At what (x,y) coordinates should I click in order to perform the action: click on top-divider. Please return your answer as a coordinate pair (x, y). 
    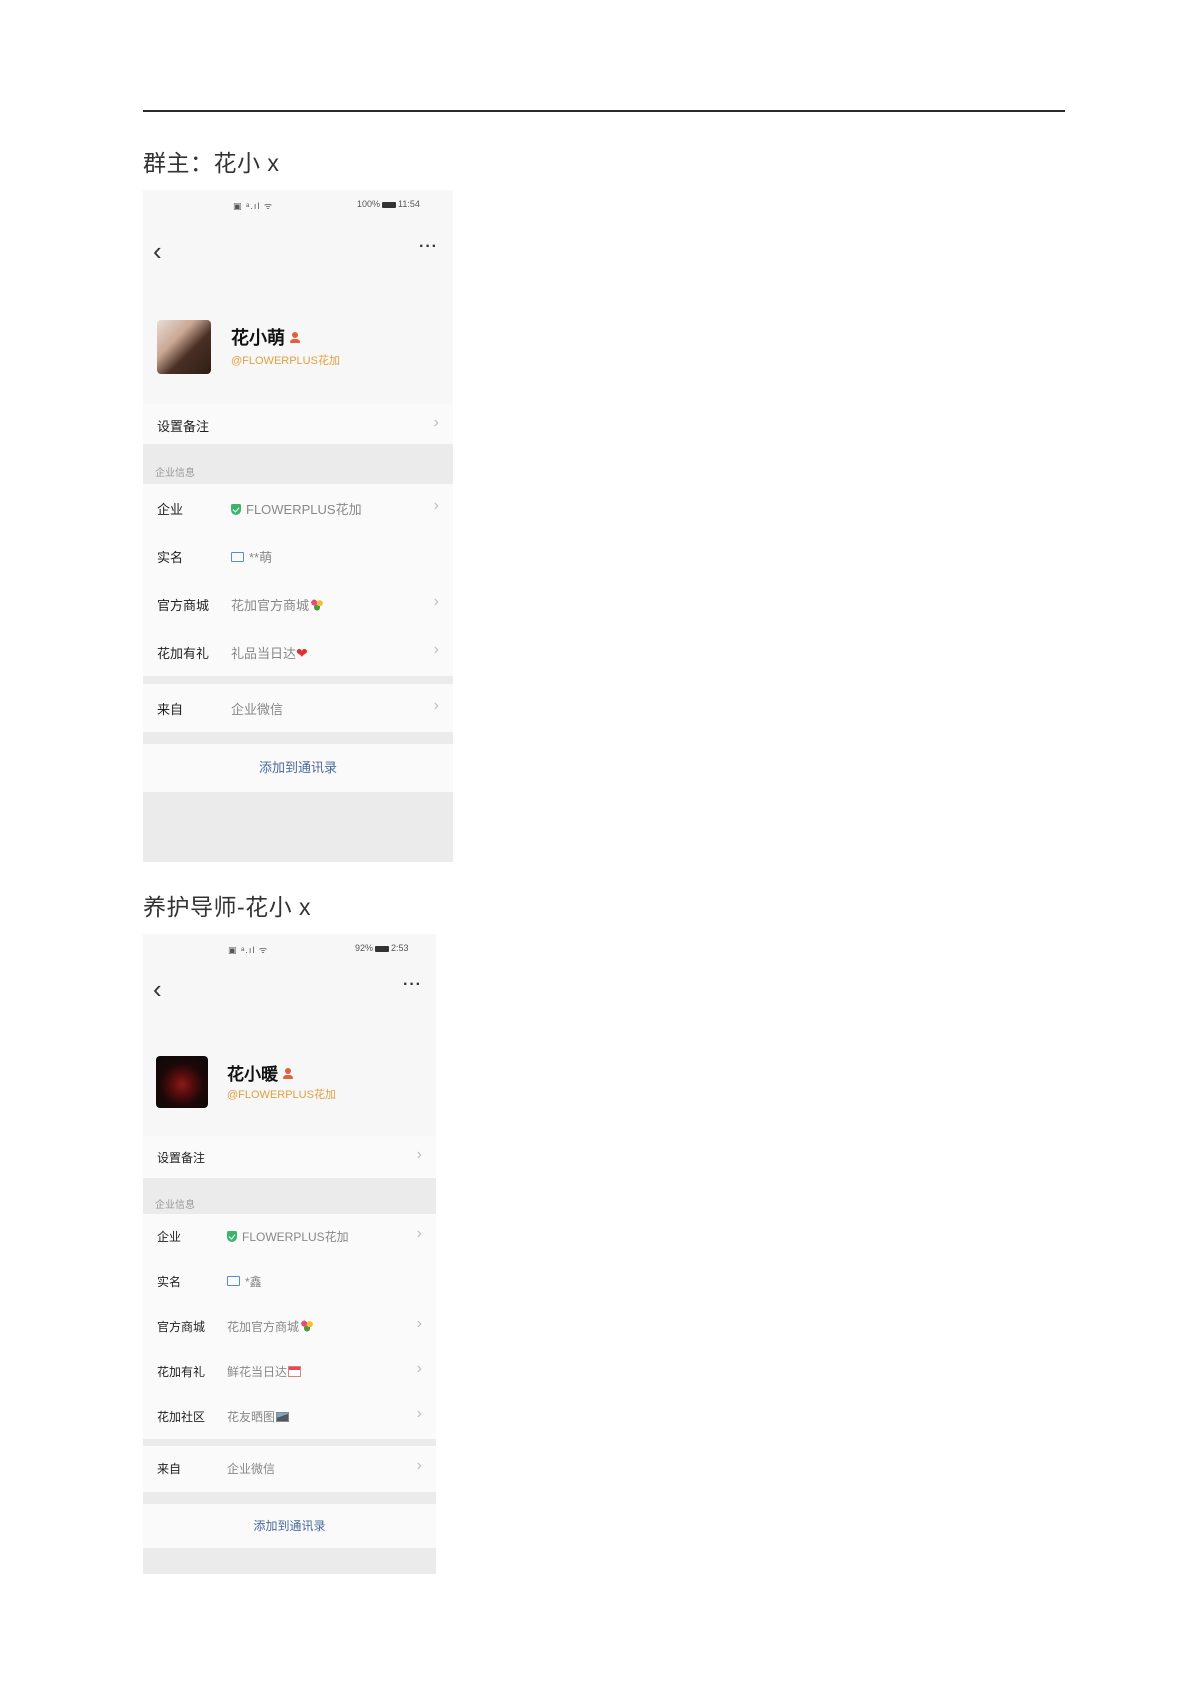
    Looking at the image, I should click on (604, 111).